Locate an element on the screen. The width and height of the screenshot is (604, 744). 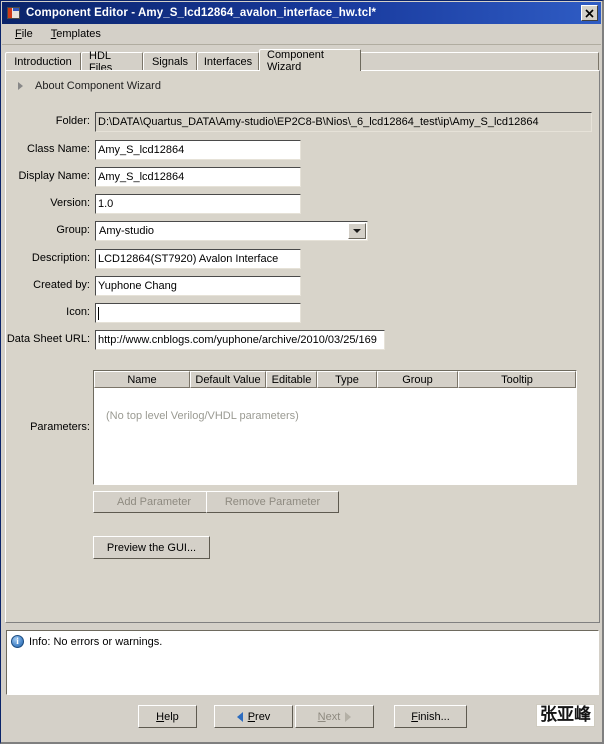
close-icon is located at coordinates (589, 13).